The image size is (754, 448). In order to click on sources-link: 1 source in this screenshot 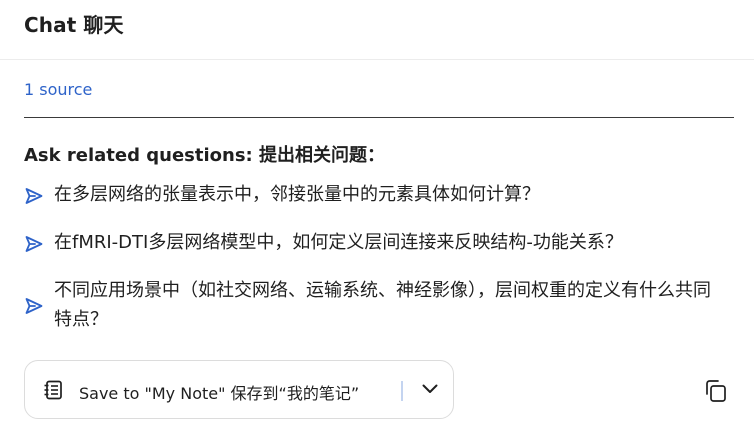, I will do `click(58, 89)`.